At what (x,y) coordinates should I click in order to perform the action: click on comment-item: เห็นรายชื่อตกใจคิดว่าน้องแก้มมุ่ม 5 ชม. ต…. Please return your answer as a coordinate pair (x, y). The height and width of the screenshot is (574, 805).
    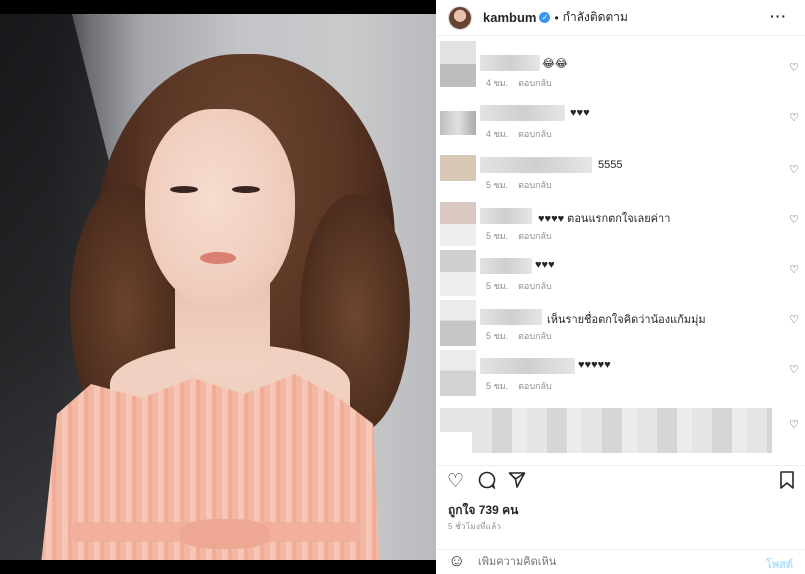
    Looking at the image, I should click on (620, 325).